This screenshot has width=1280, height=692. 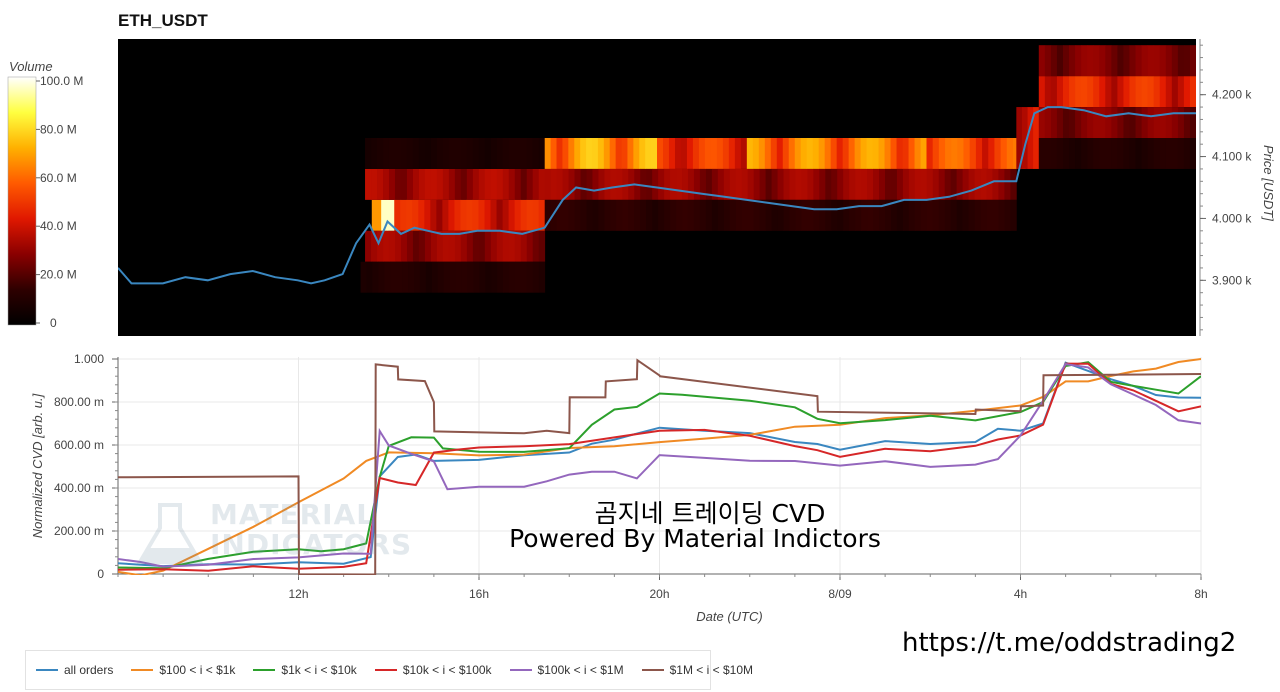 What do you see at coordinates (58, 226) in the screenshot?
I see `colorbar-tick-label: 40.0 M` at bounding box center [58, 226].